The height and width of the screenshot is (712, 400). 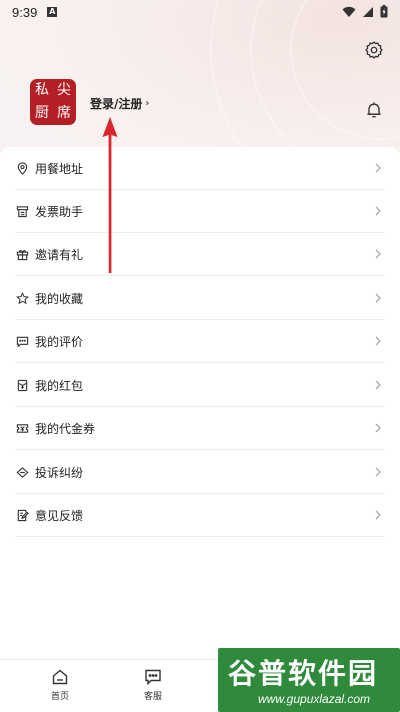 What do you see at coordinates (303, 673) in the screenshot?
I see `watermark-title: 谷普软件园` at bounding box center [303, 673].